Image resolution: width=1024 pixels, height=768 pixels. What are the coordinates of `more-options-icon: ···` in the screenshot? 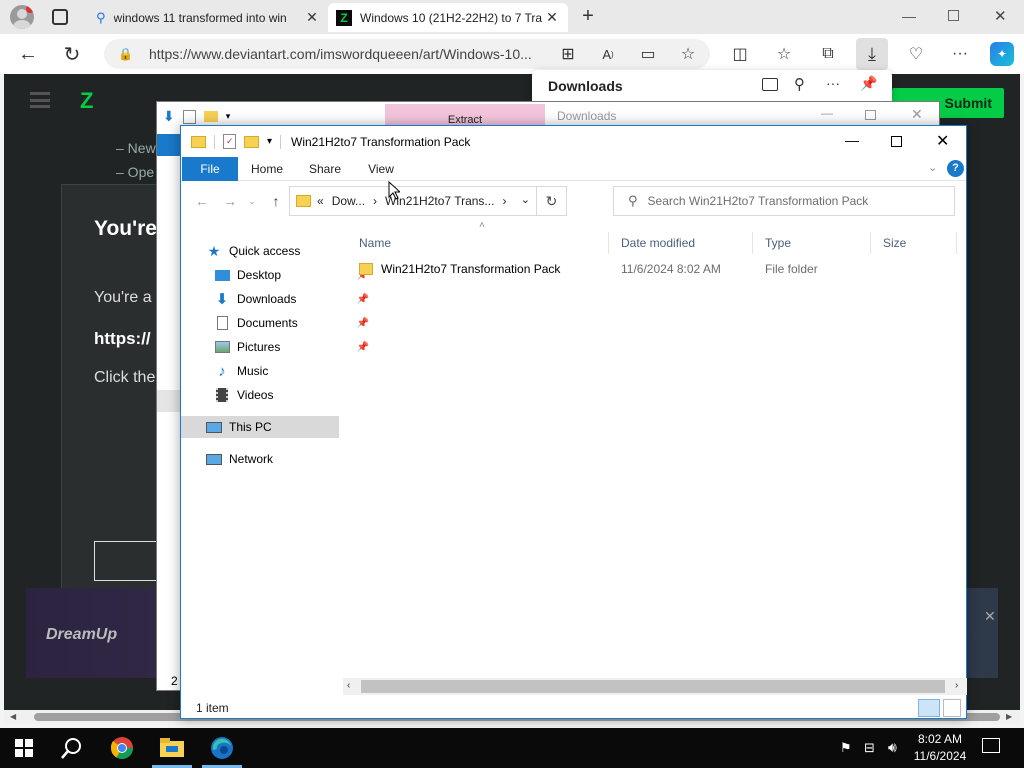 It's located at (833, 83).